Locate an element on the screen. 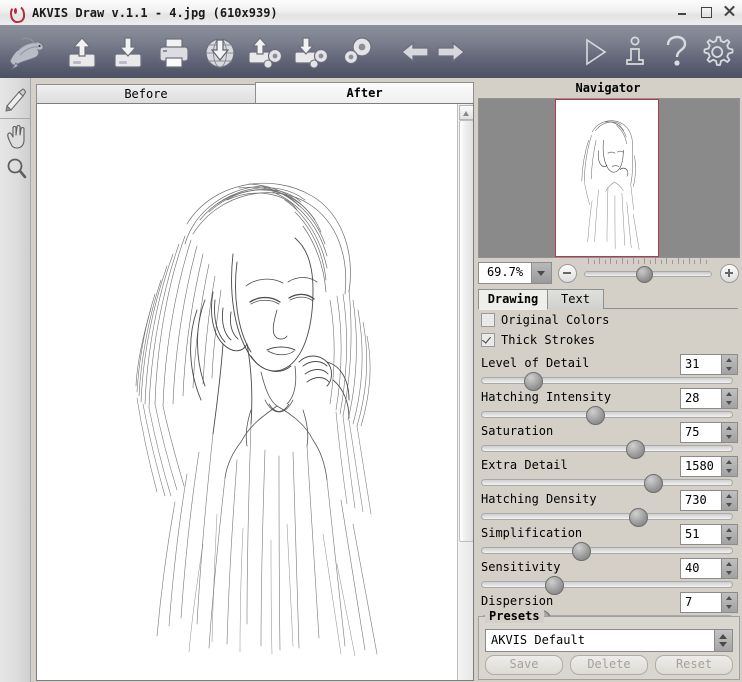 The image size is (742, 682). preset-spinner-arrows is located at coordinates (723, 640).